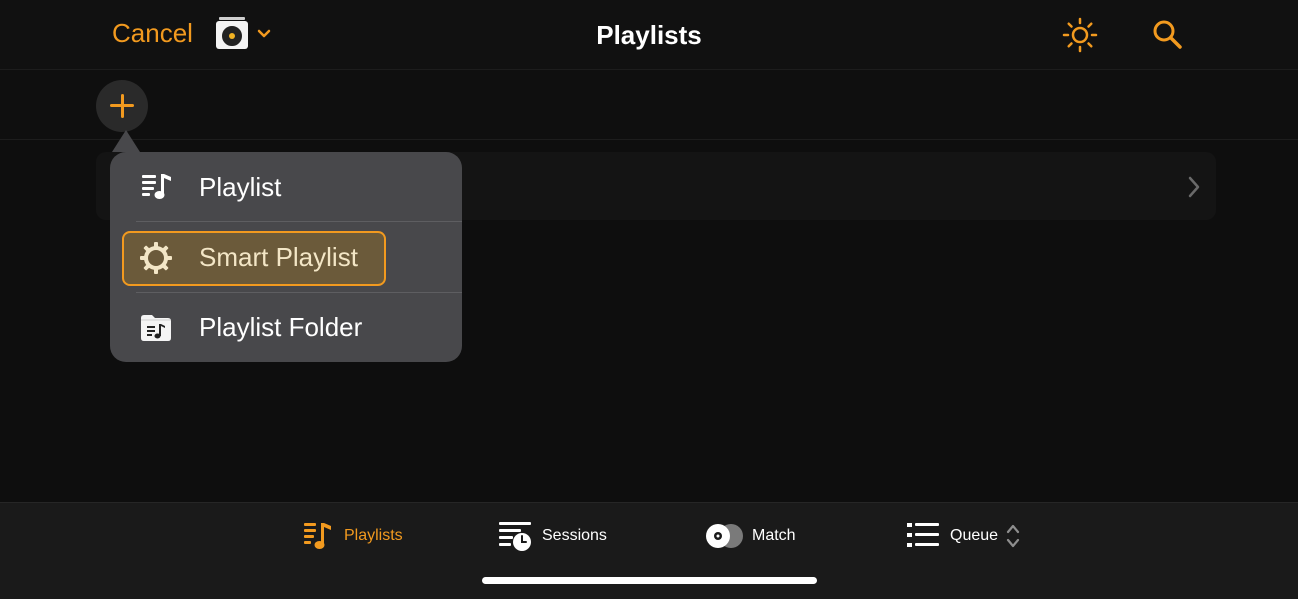 This screenshot has width=1298, height=599. I want to click on home-indicator, so click(649, 580).